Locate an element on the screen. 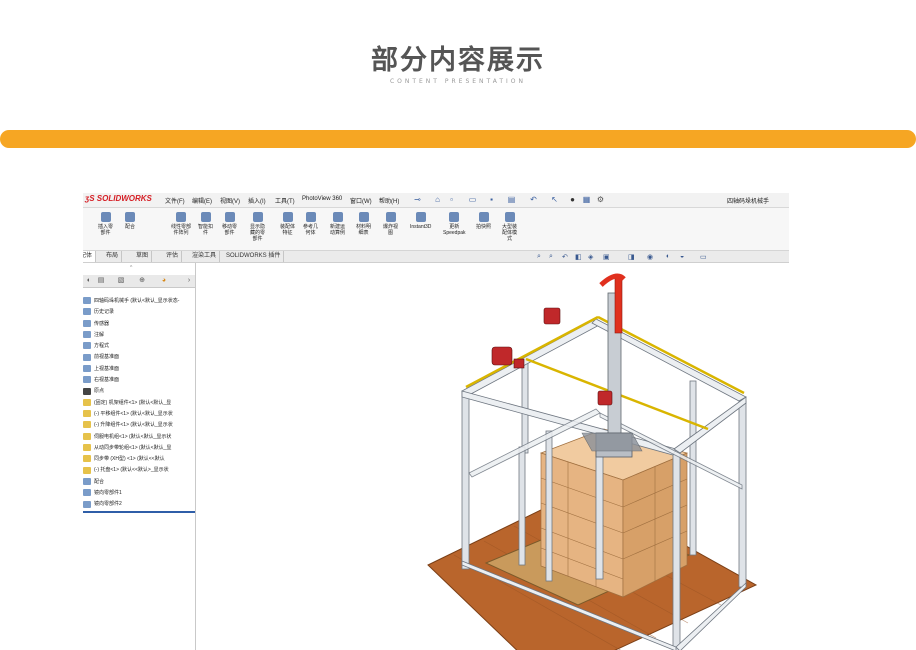 This screenshot has width=916, height=650. mate-button: 配合 is located at coordinates (130, 221).